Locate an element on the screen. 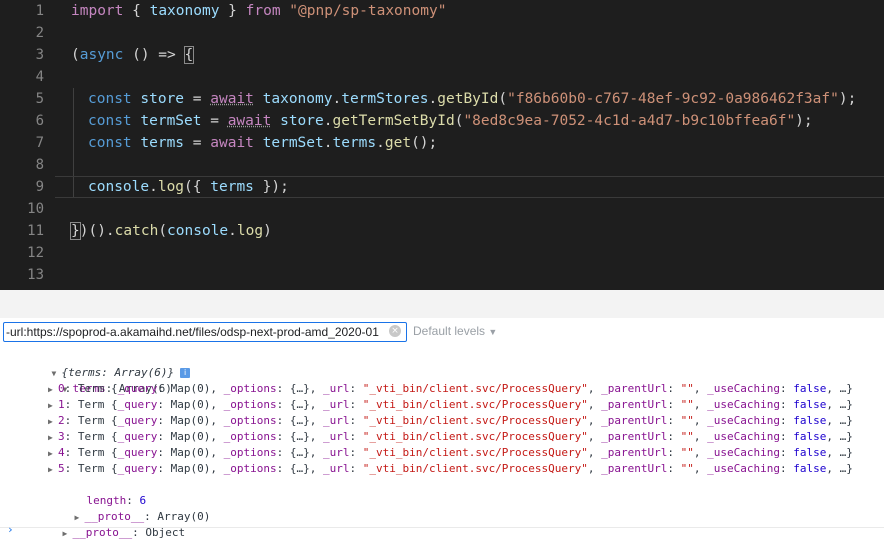 Image resolution: width=884 pixels, height=558 pixels. code-text: })().catch(console.log) is located at coordinates (171, 231).